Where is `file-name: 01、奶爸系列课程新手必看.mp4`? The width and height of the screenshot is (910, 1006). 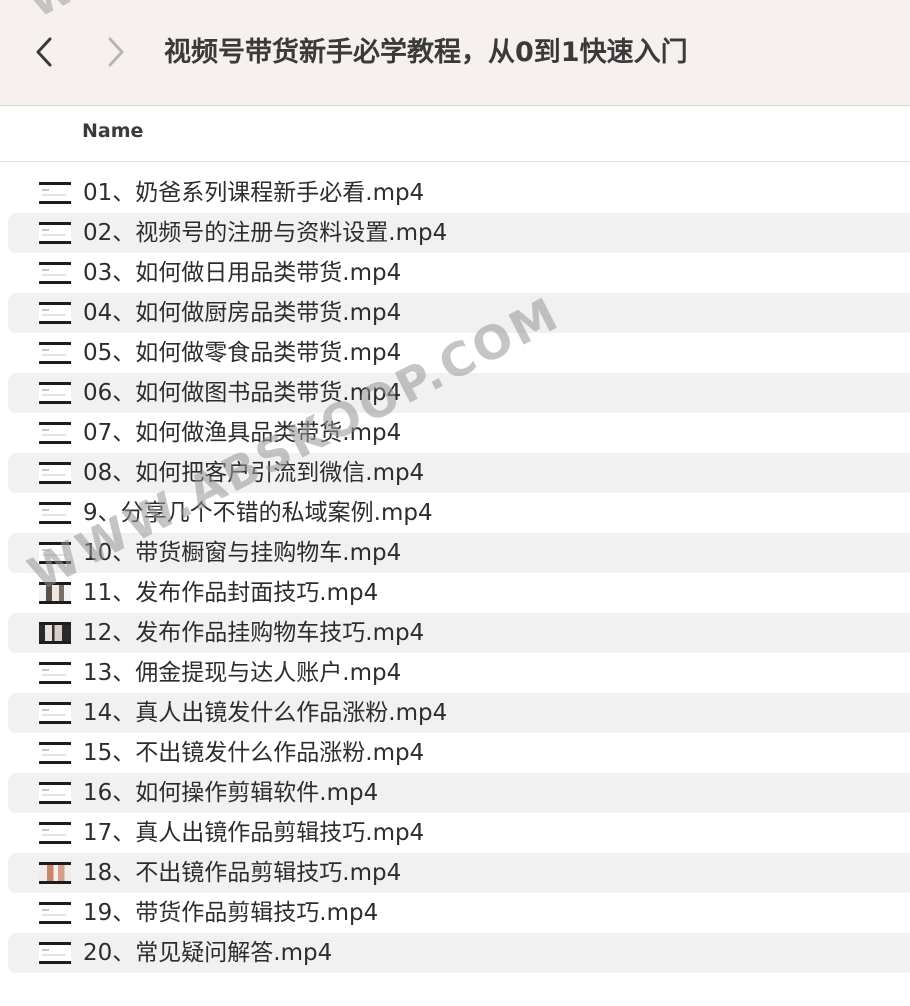
file-name: 01、奶爸系列课程新手必看.mp4 is located at coordinates (254, 193).